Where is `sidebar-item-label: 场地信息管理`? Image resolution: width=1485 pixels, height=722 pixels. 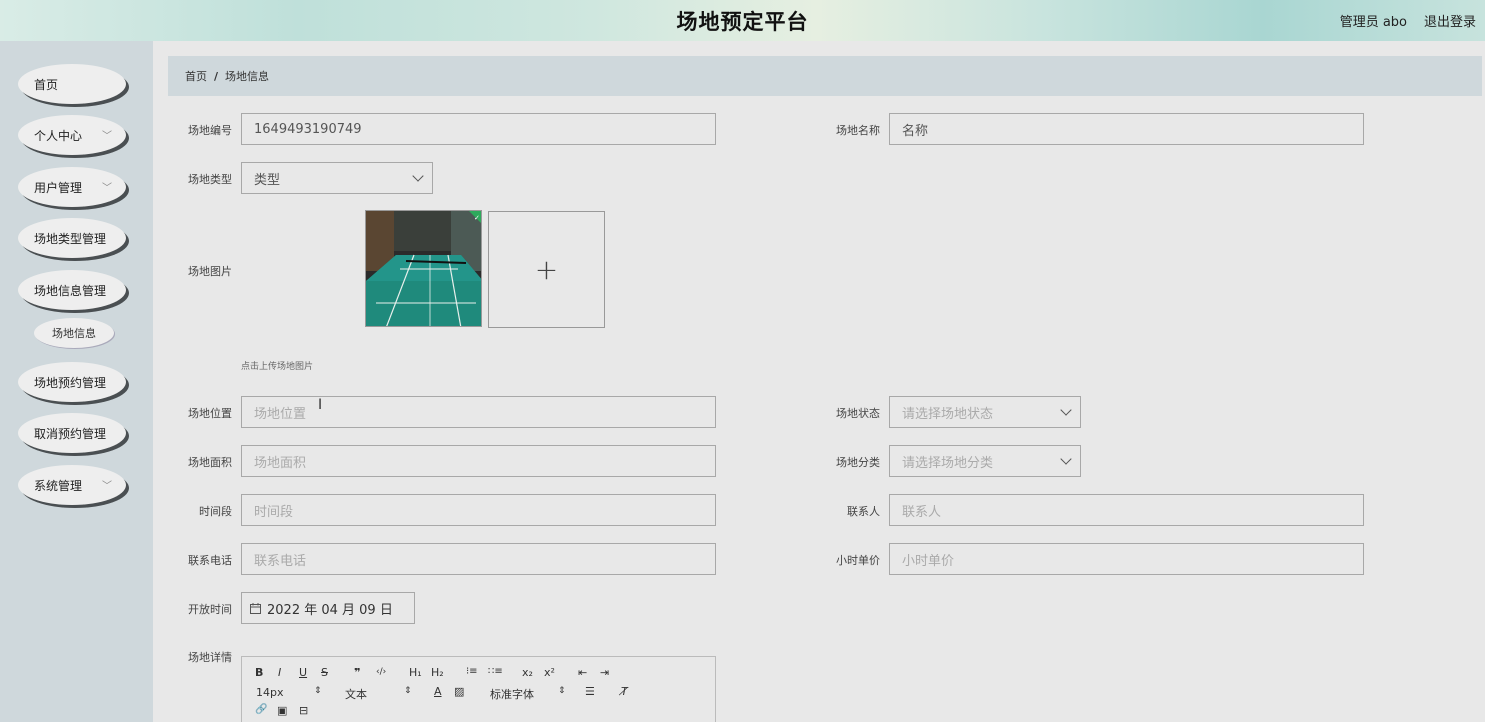
sidebar-item-label: 场地信息管理 is located at coordinates (70, 290).